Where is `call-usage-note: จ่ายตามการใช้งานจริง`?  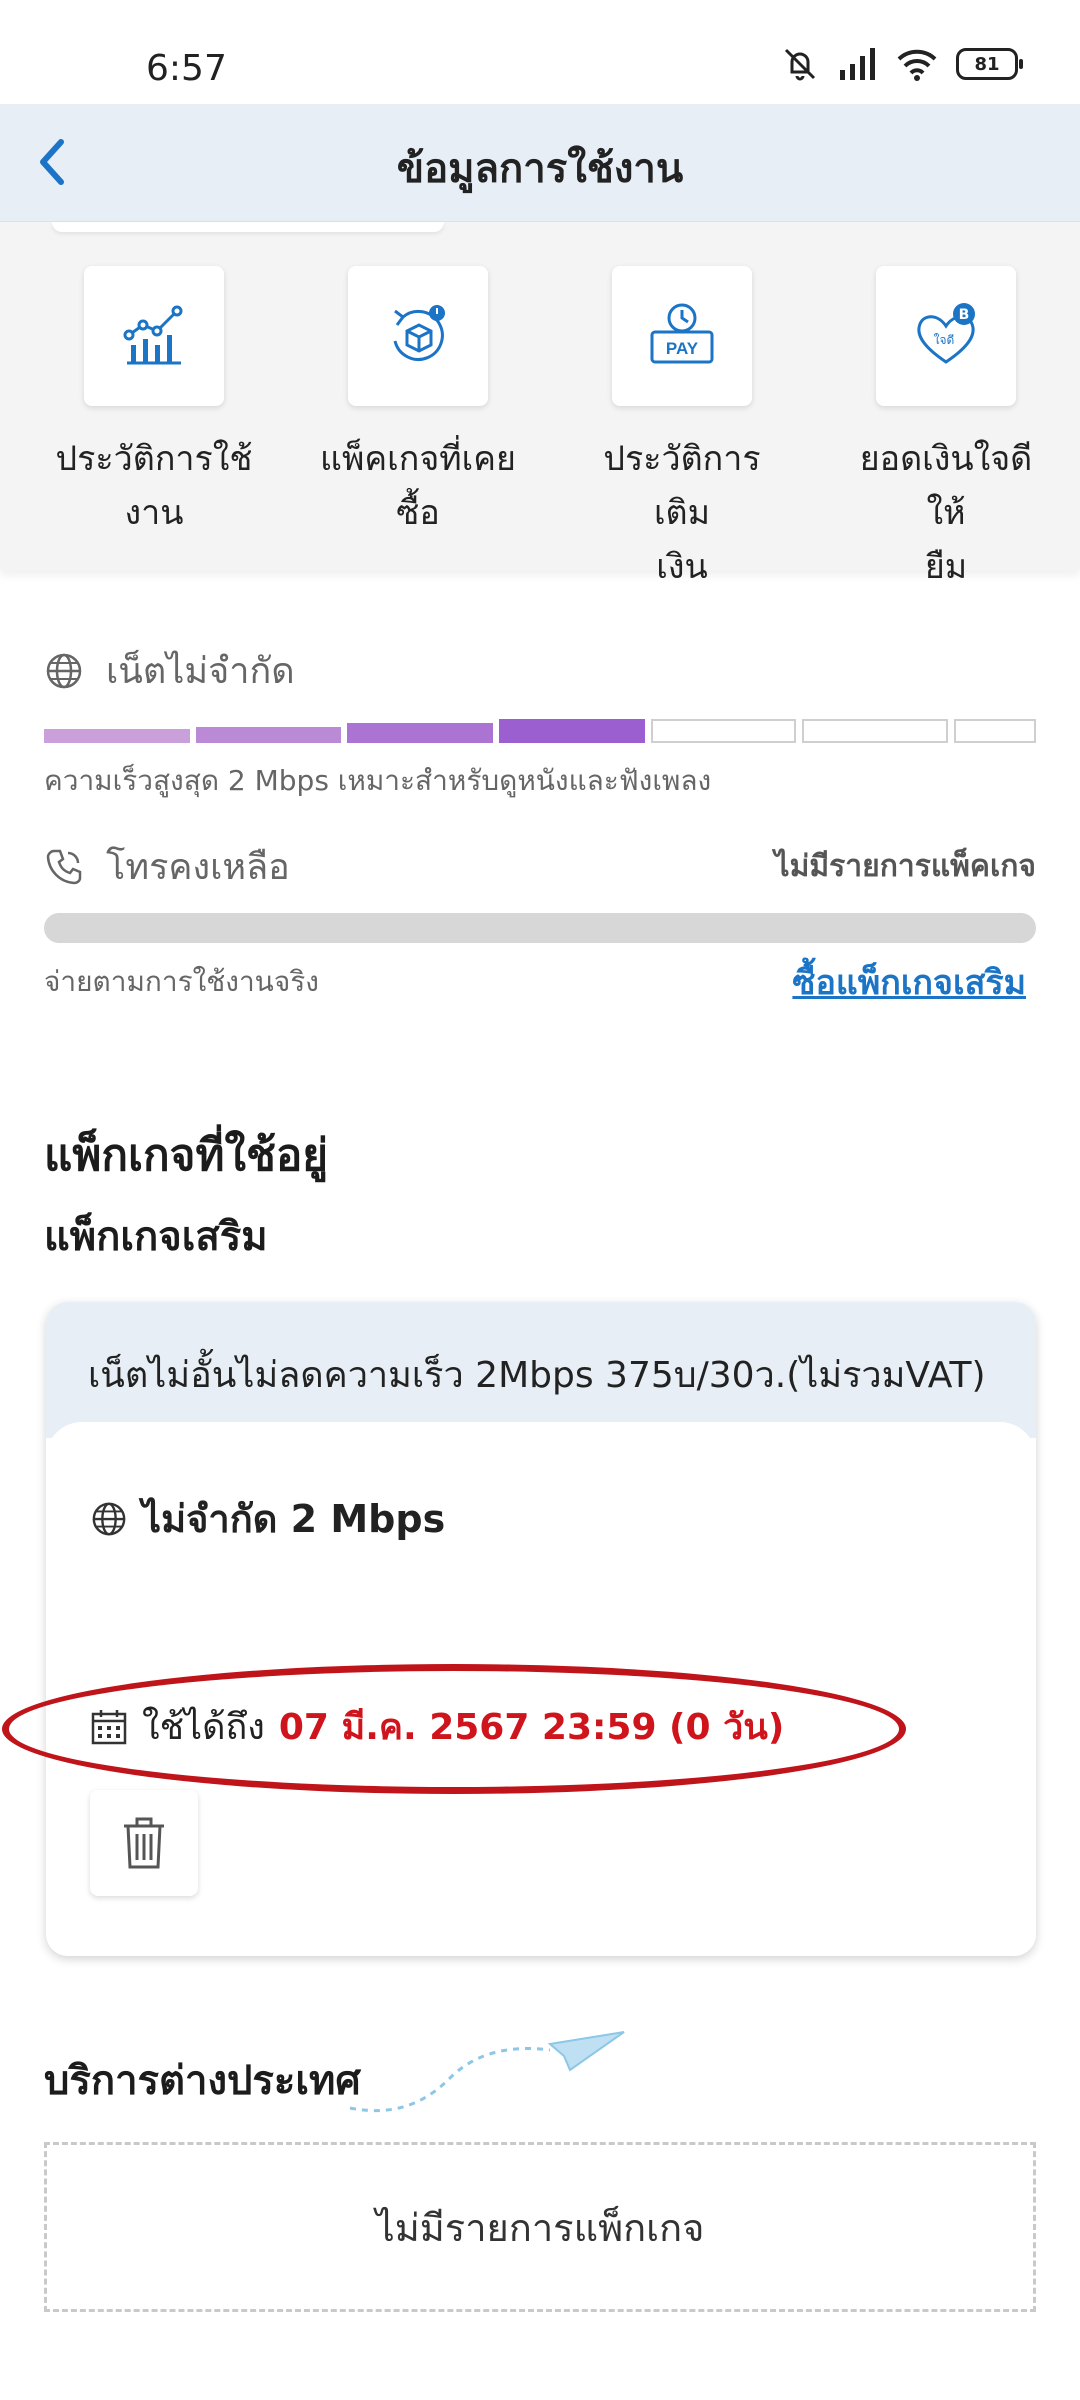 call-usage-note: จ่ายตามการใช้งานจริง is located at coordinates (181, 981).